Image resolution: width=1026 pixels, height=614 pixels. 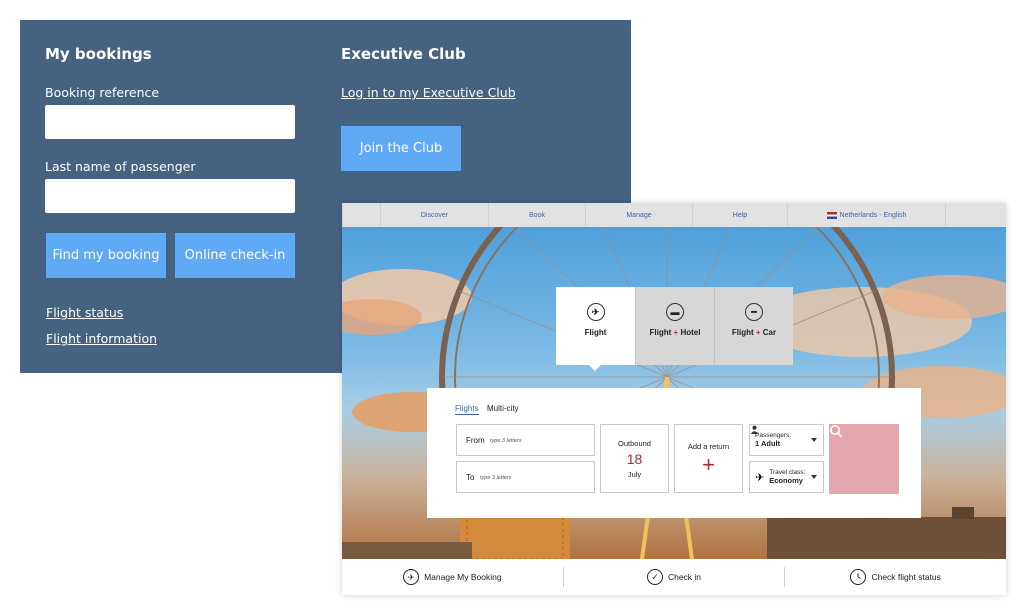 I want to click on my-bookings-title: My bookings, so click(x=98, y=54).